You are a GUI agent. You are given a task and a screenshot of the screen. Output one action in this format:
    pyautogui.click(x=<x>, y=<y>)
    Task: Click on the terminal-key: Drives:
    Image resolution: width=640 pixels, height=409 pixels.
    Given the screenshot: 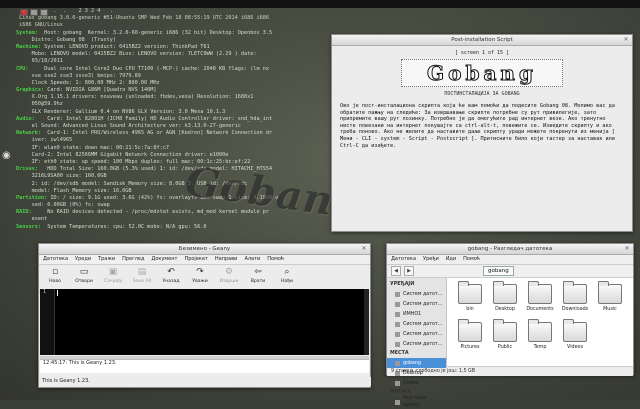 What is the action you would take?
    pyautogui.click(x=27, y=169)
    